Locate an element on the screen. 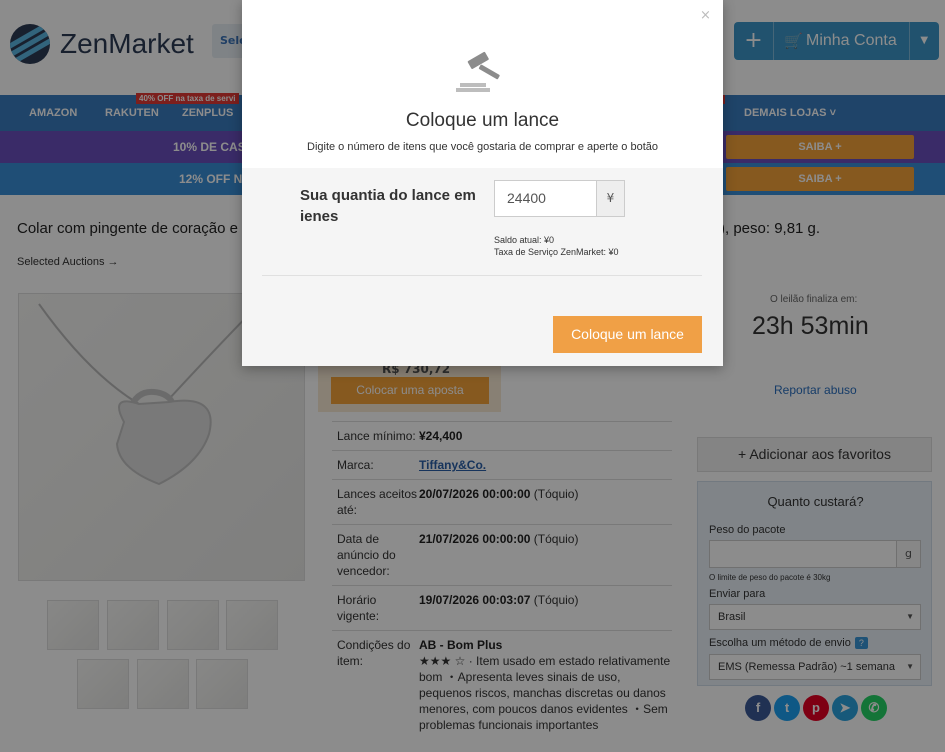 This screenshot has height=752, width=945. modal-title: Coloque um lance is located at coordinates (482, 120).